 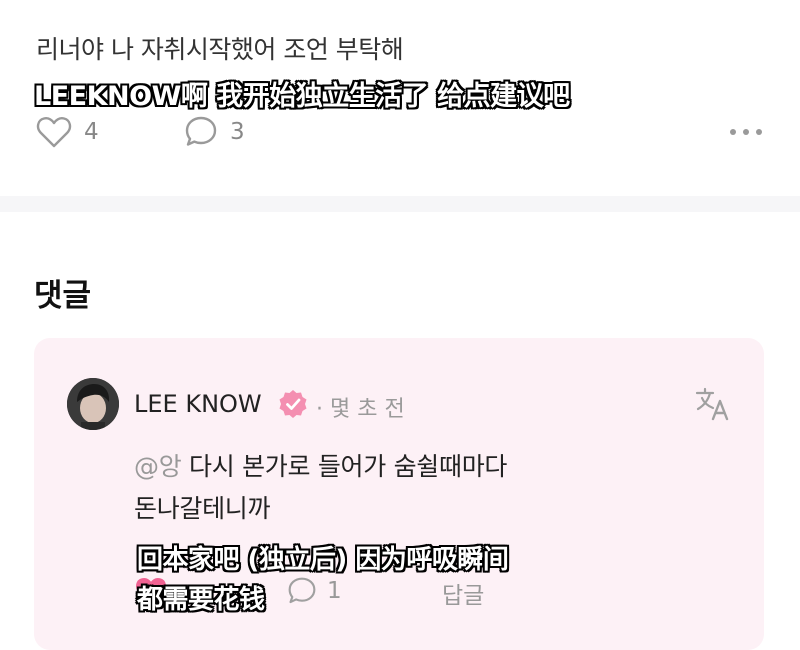 I want to click on more-dots-icon, so click(x=746, y=132).